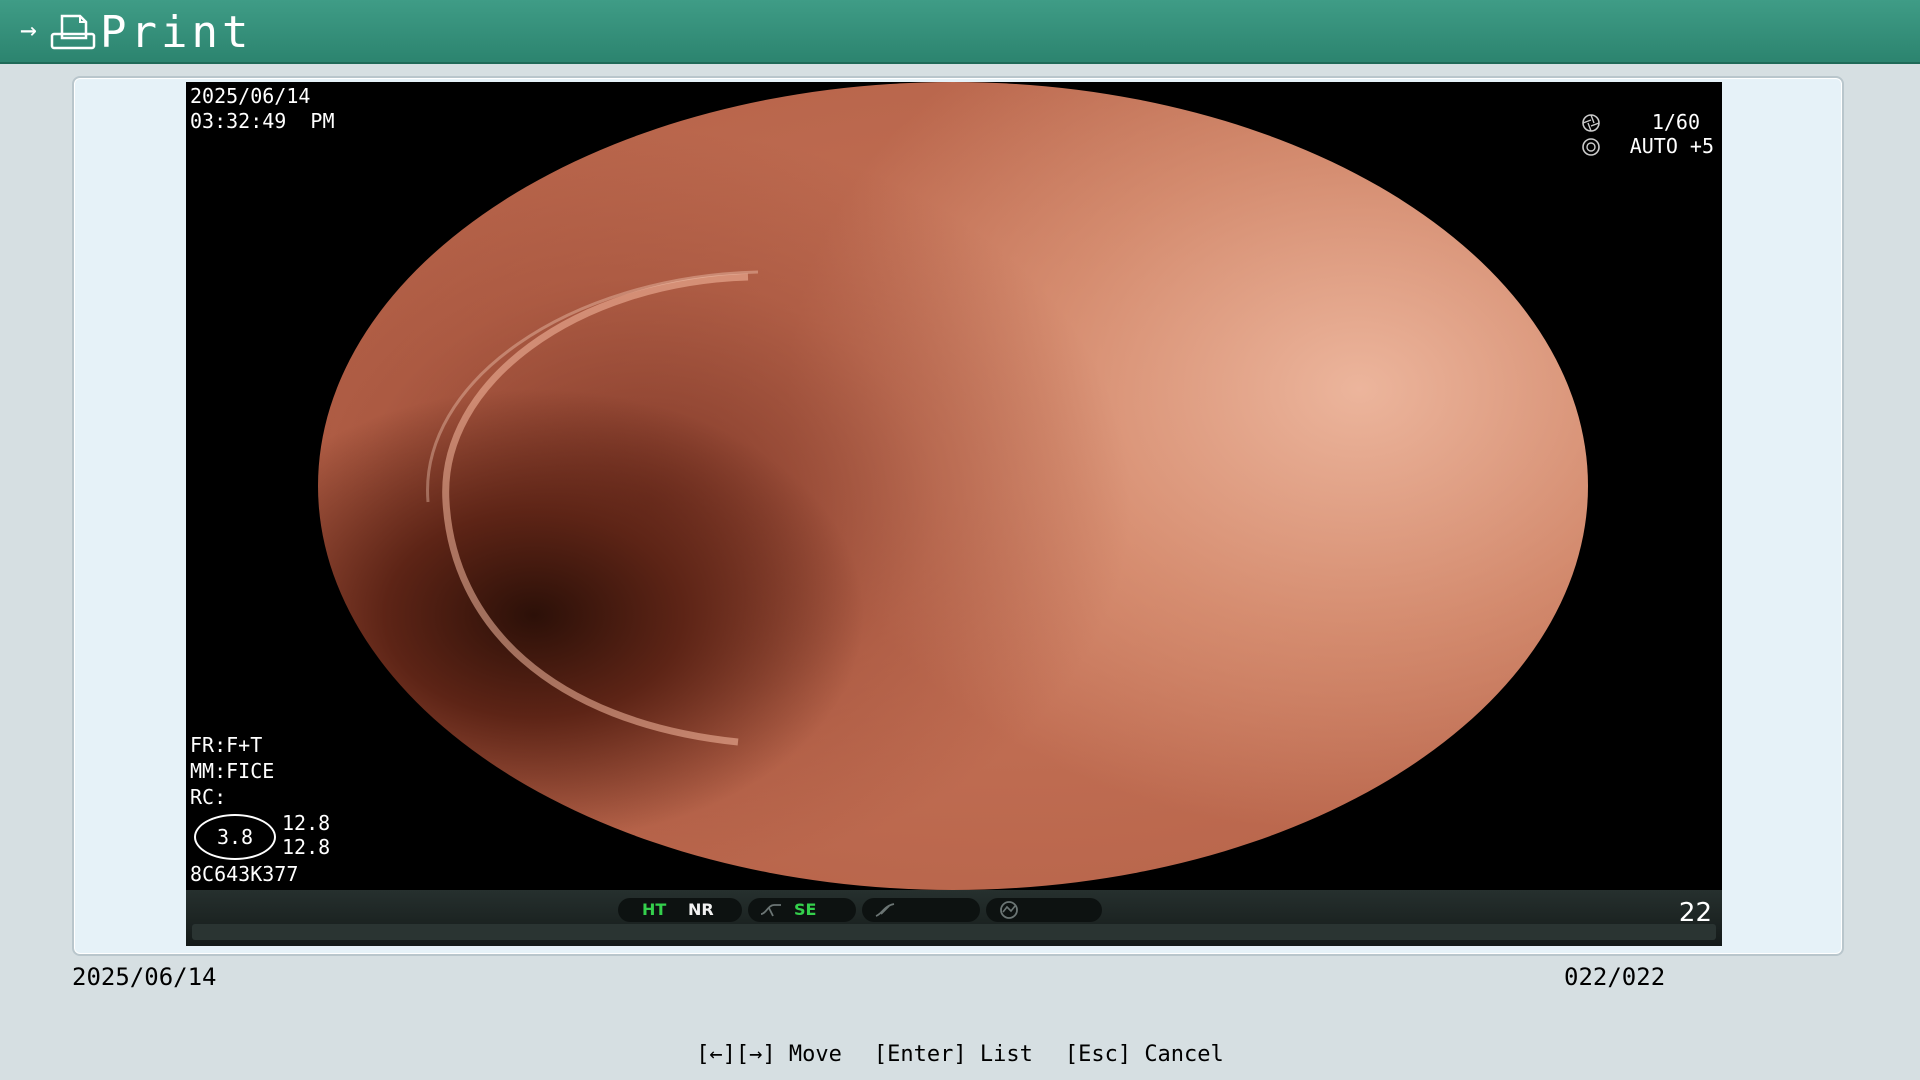  What do you see at coordinates (1695, 913) in the screenshot?
I see `image-number: 22` at bounding box center [1695, 913].